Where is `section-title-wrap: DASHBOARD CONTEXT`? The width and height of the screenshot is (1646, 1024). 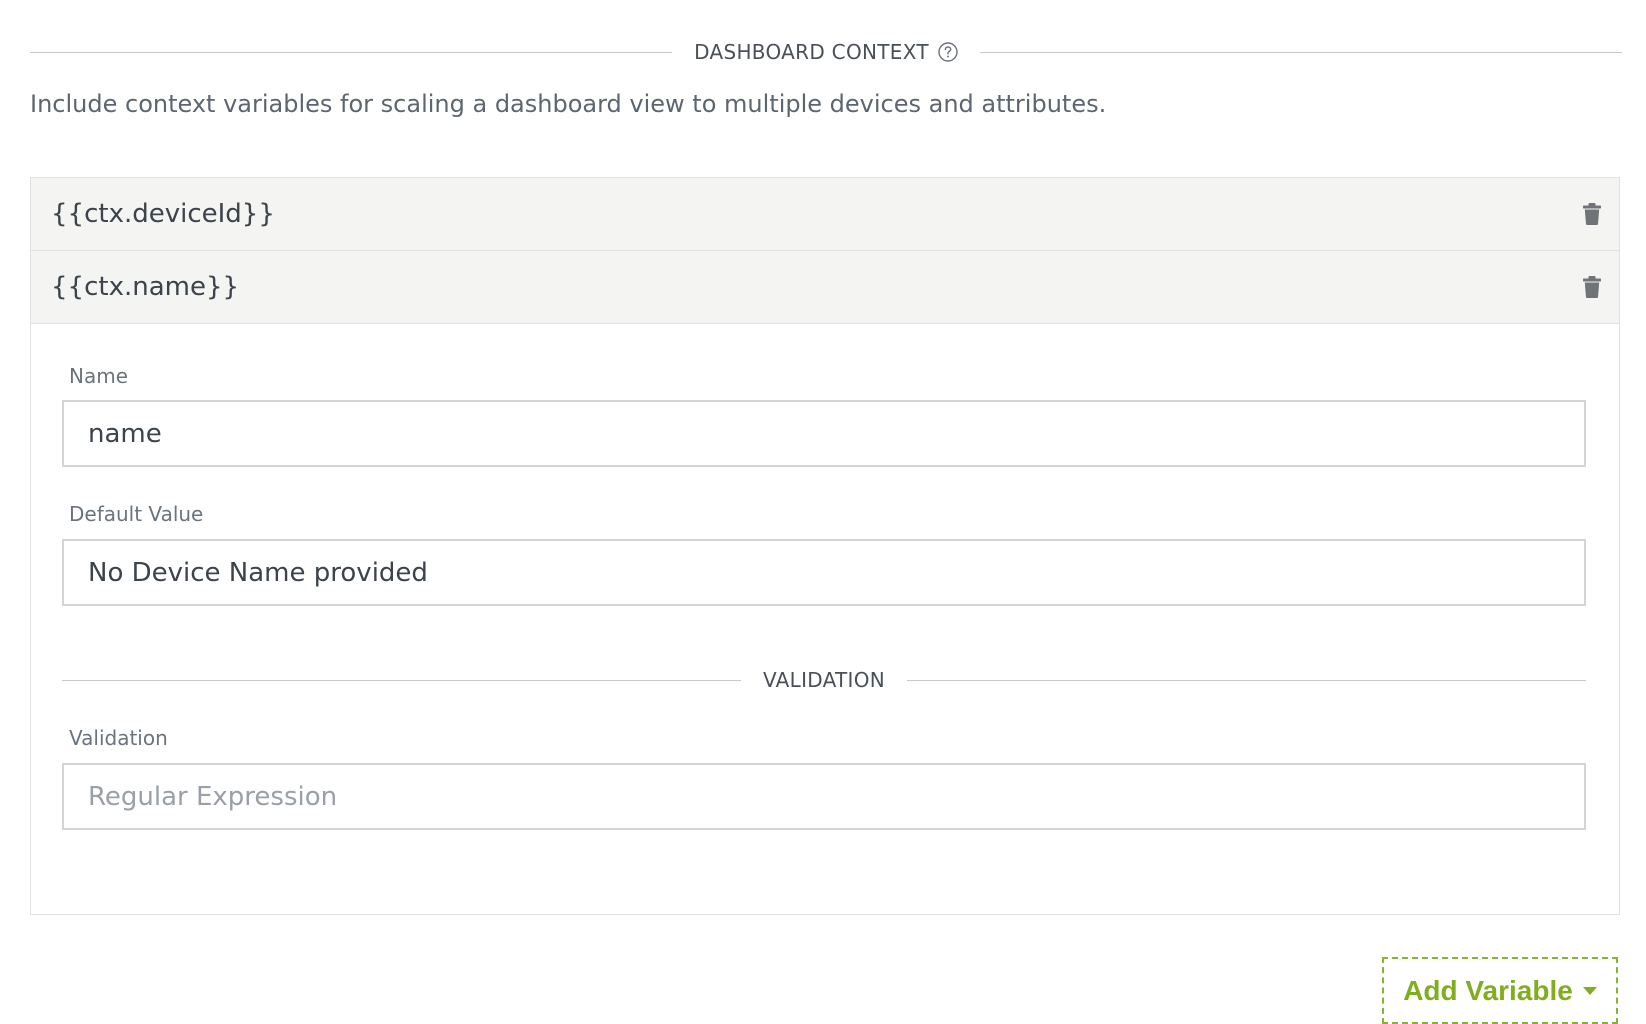
section-title-wrap: DASHBOARD CONTEXT is located at coordinates (826, 52).